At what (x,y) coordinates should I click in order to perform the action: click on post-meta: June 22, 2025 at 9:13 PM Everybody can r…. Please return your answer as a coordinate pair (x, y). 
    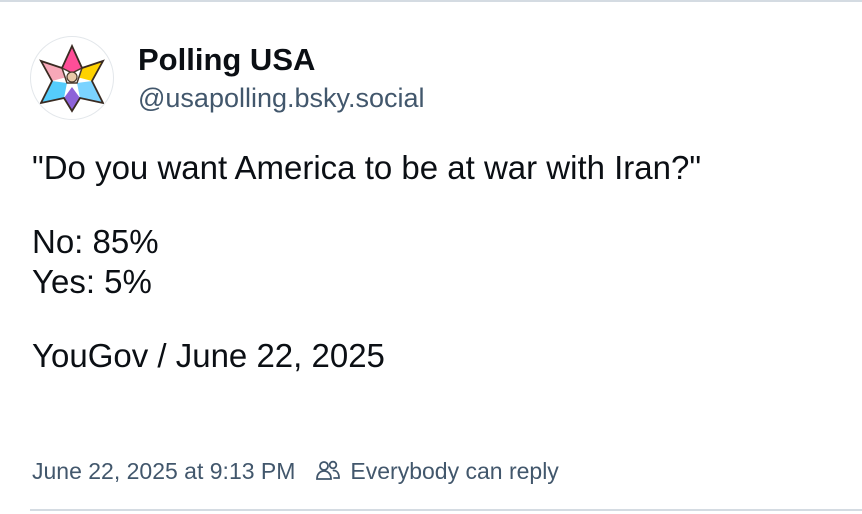
    Looking at the image, I should click on (295, 471).